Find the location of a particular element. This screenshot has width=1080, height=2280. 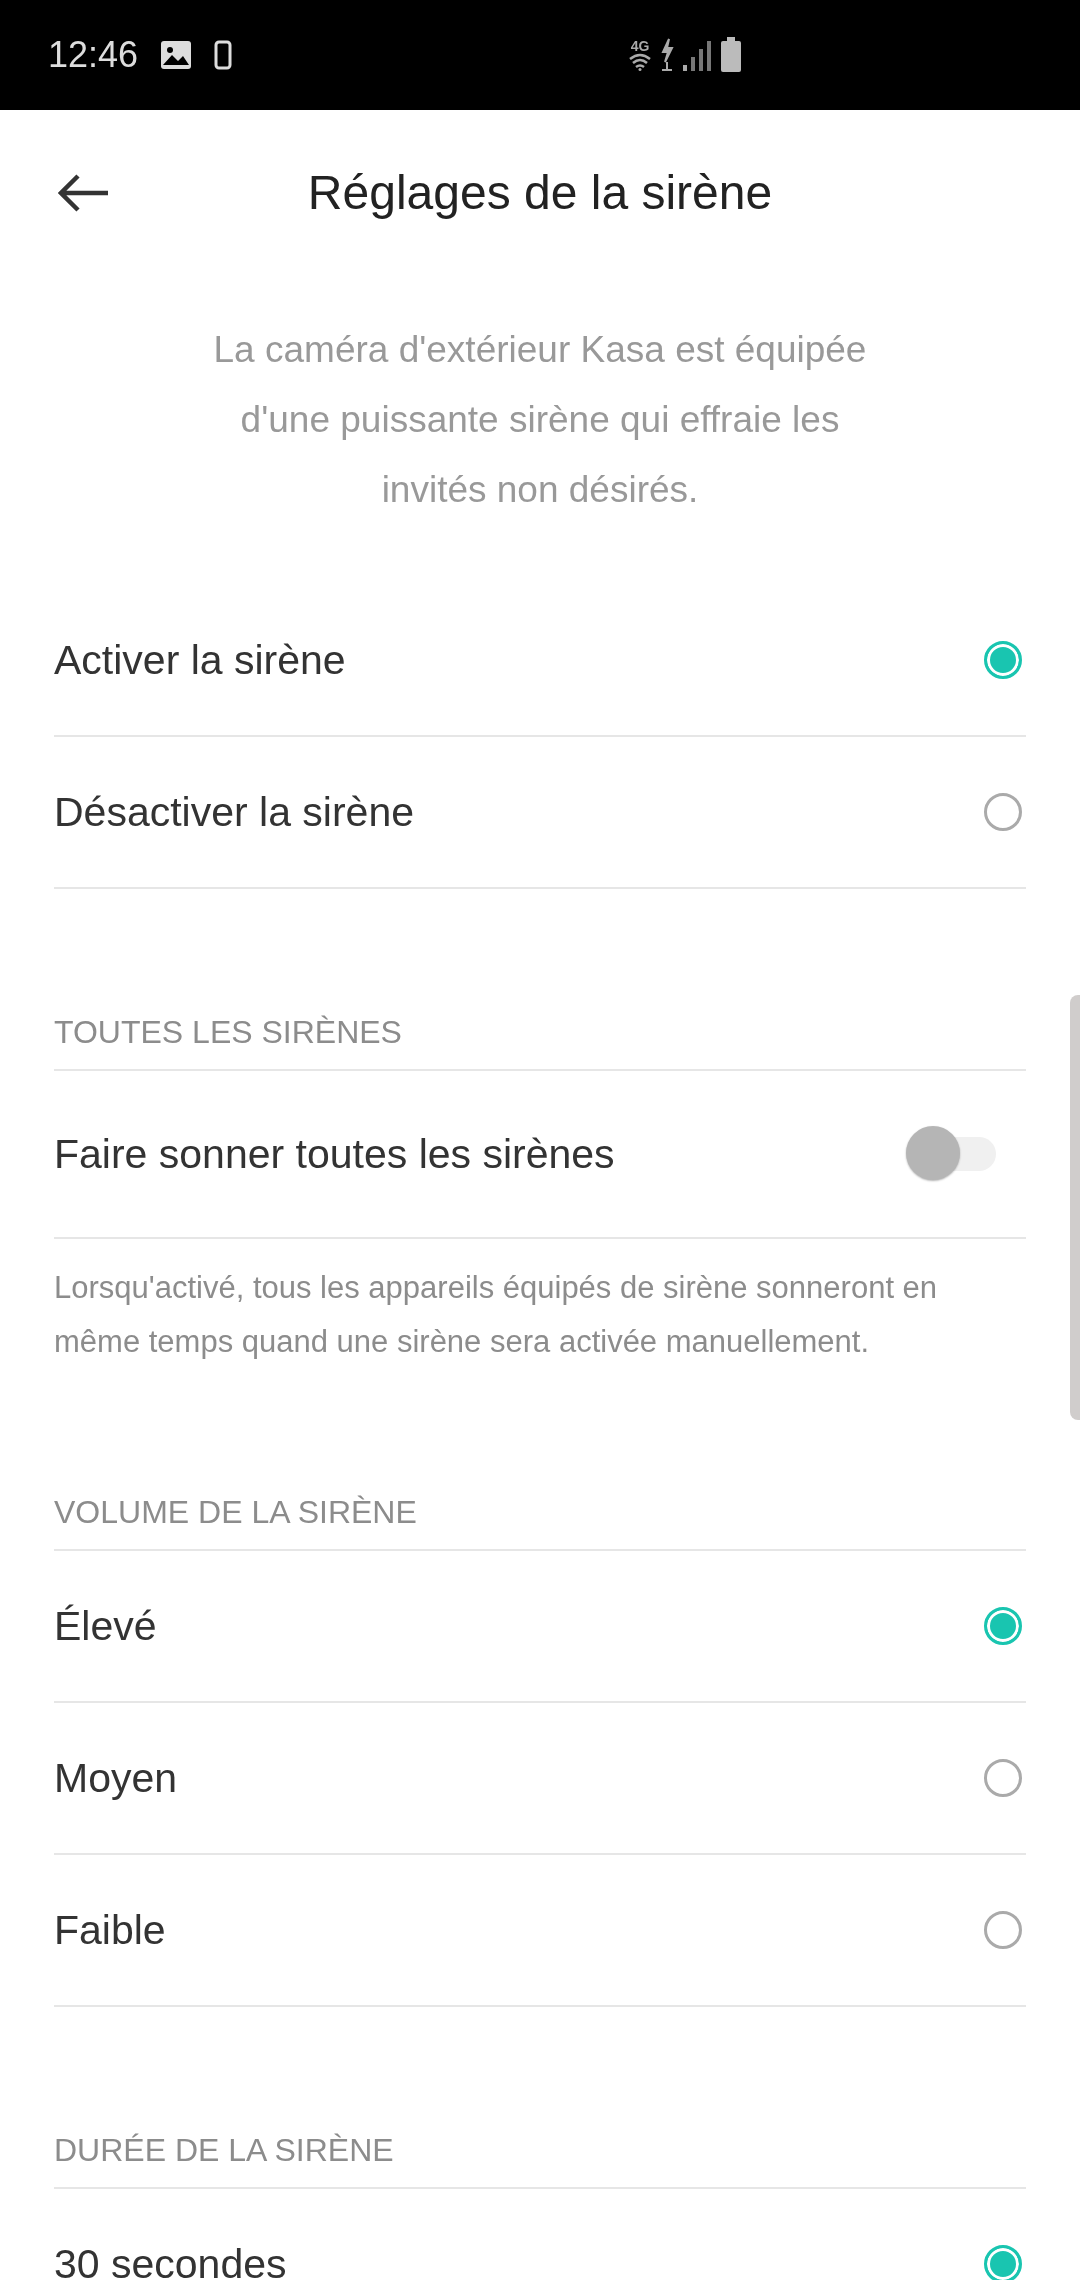

wifi-icon is located at coordinates (640, 62).